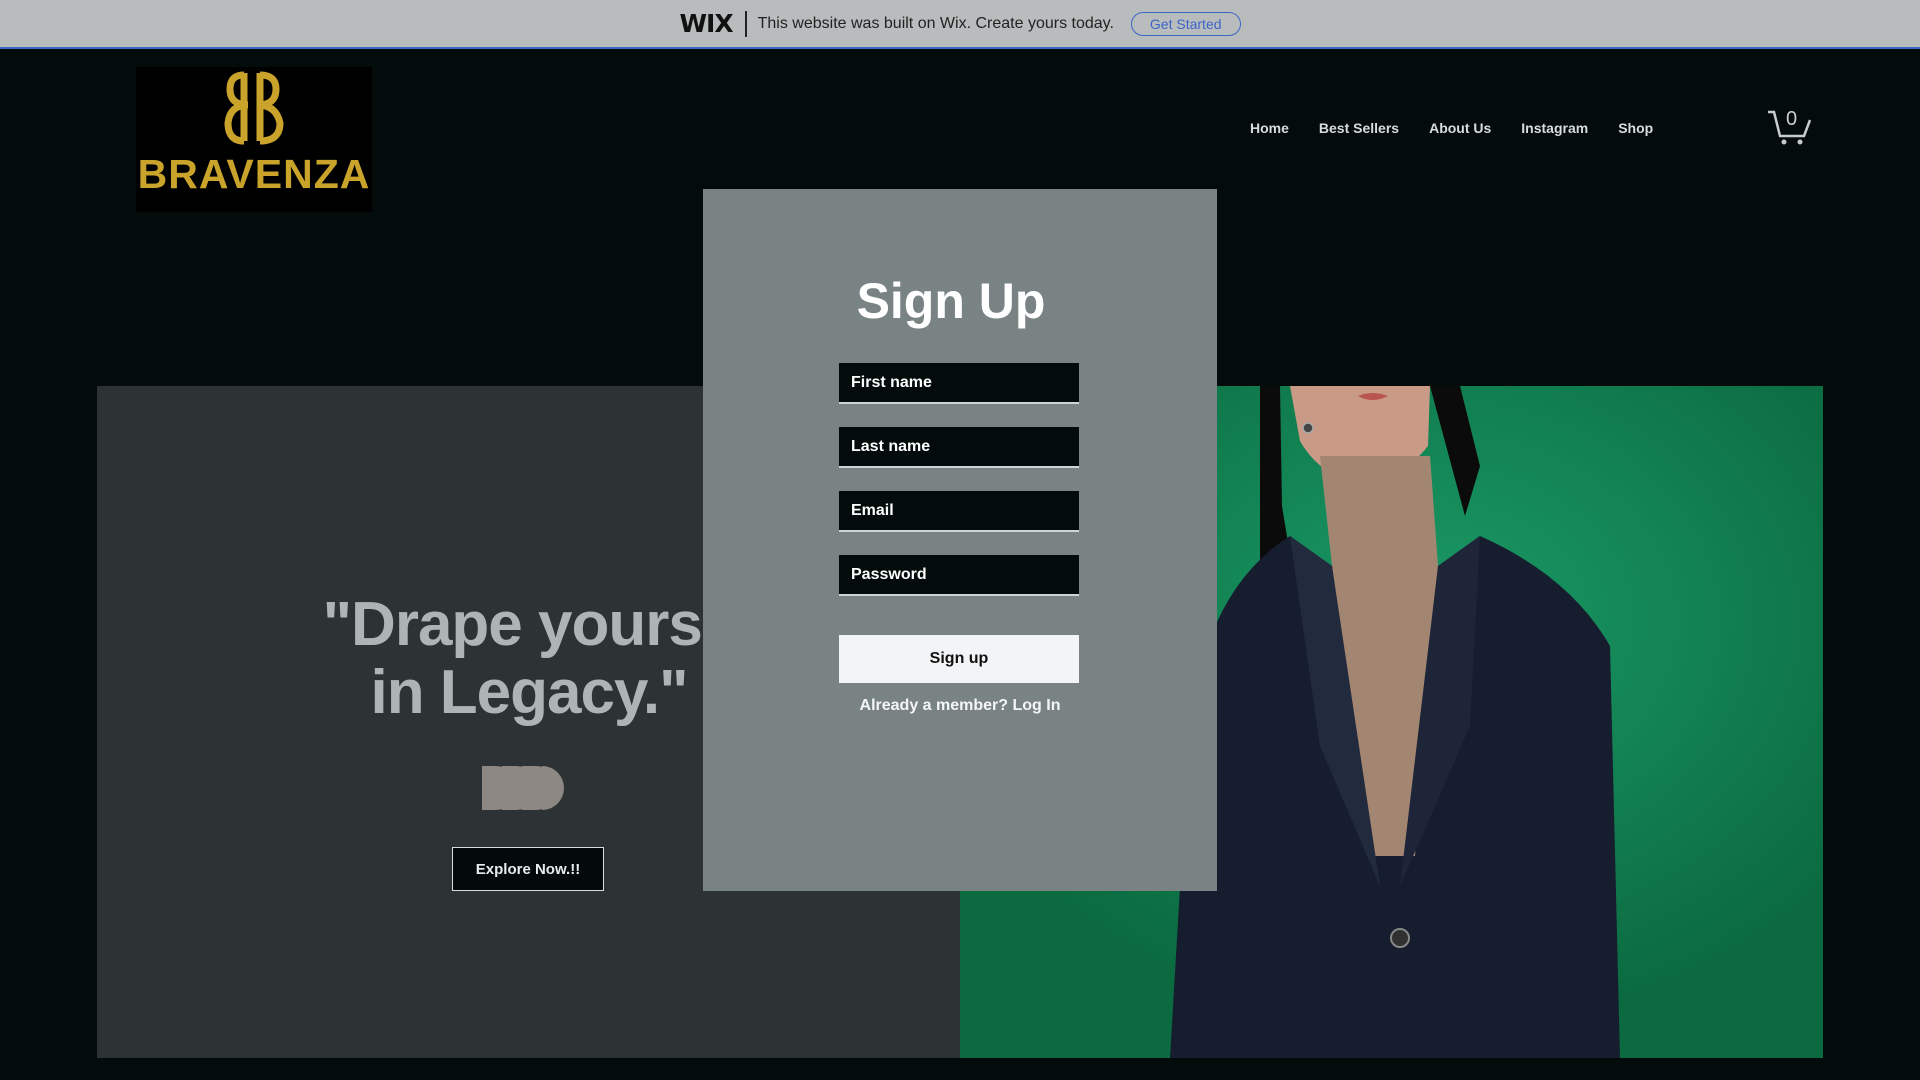  I want to click on signup-title: Sign Up, so click(951, 301).